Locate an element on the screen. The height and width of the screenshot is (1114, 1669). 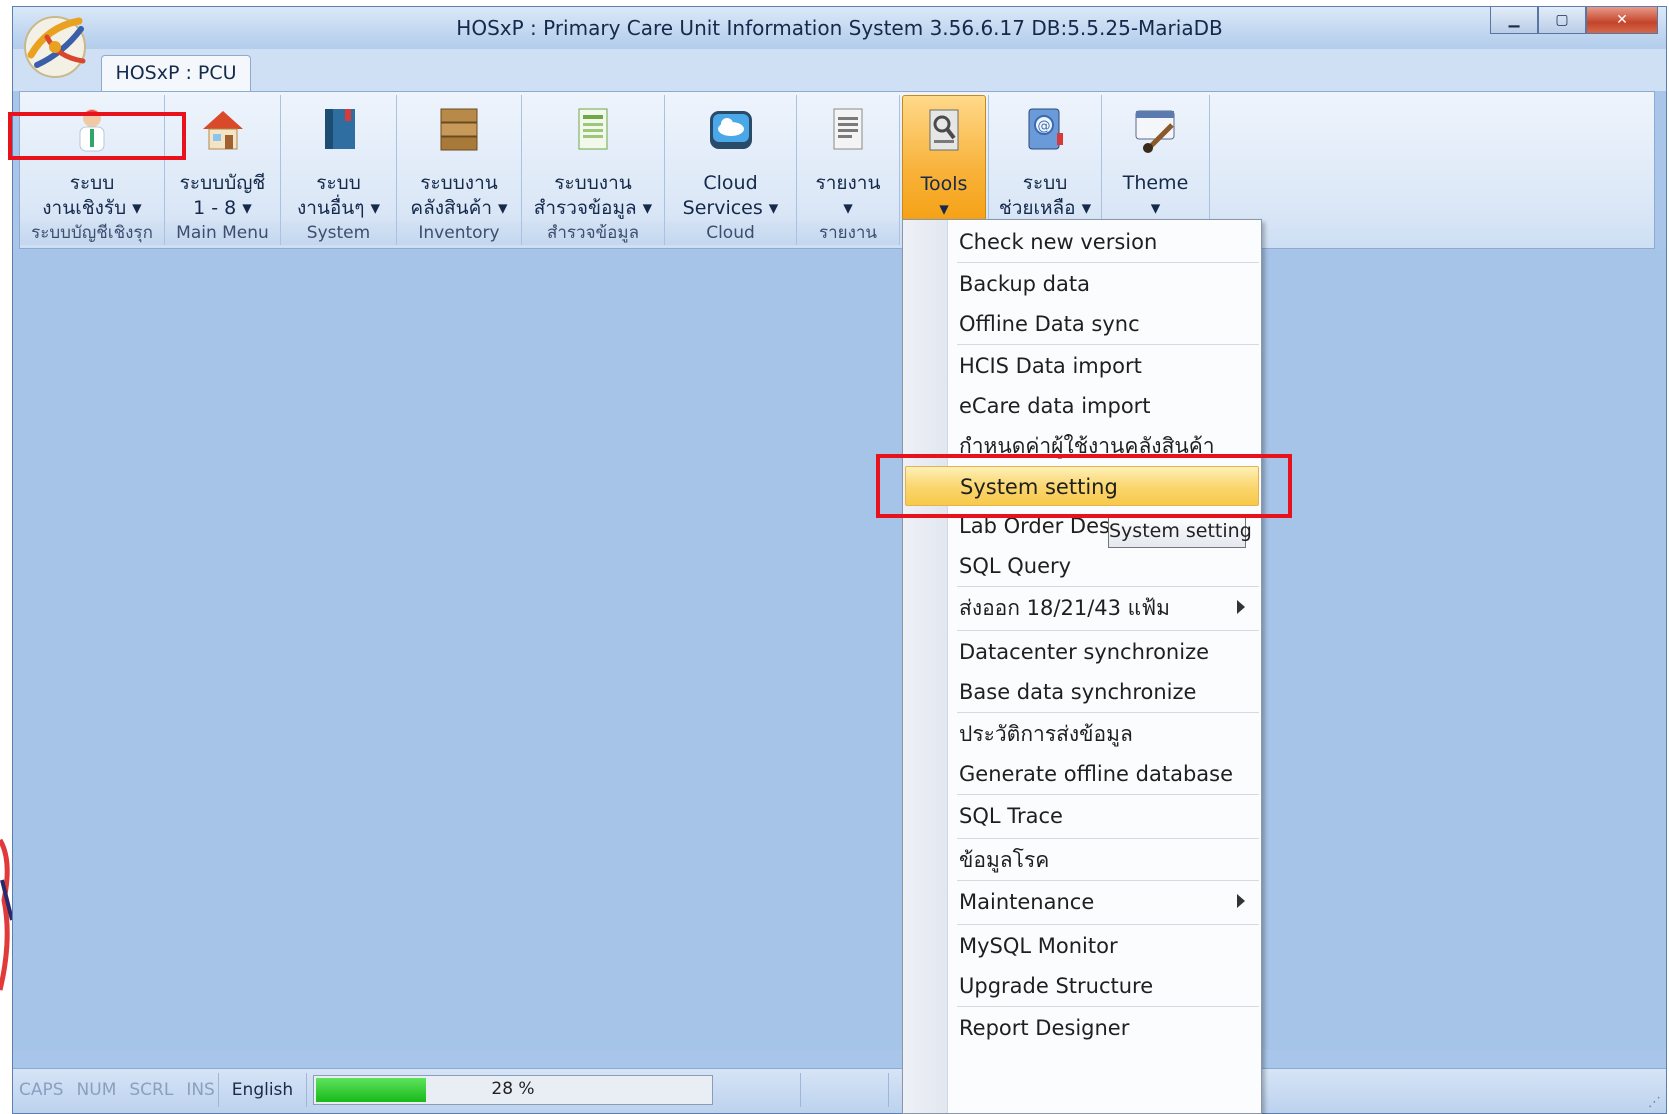
close-icon: ✕ is located at coordinates (1622, 20).